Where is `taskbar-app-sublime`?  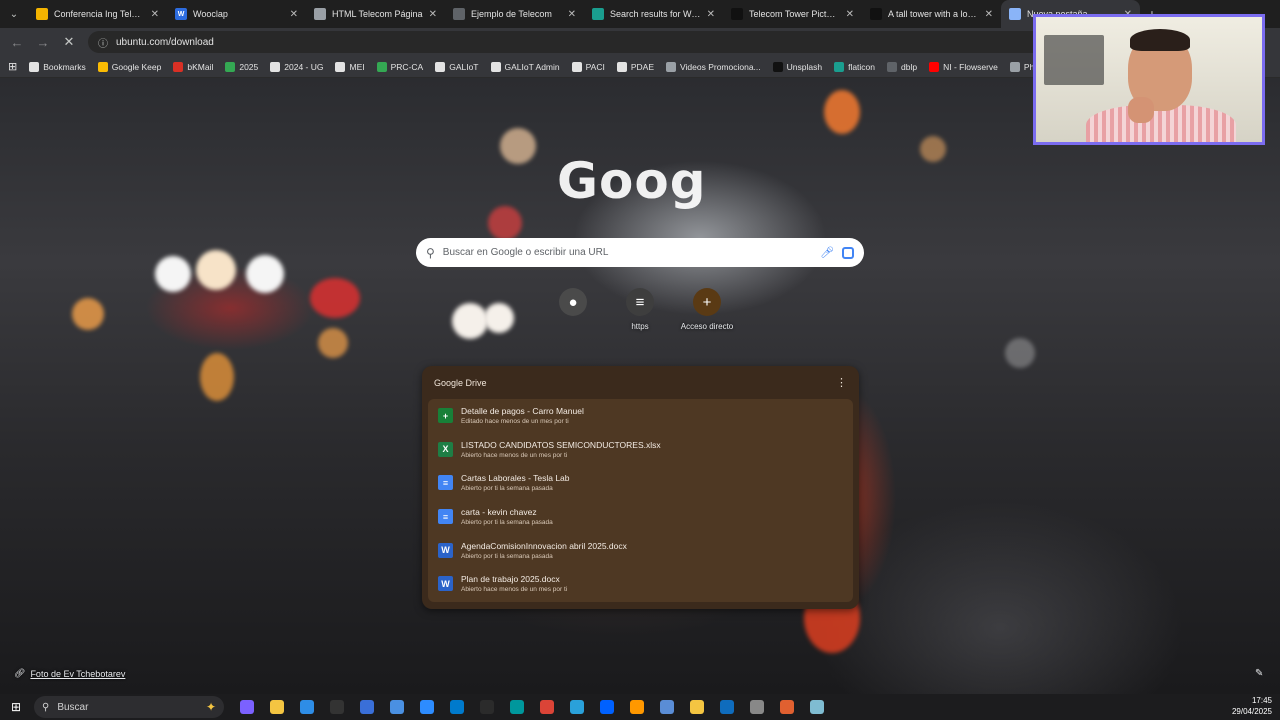
taskbar-app-sublime is located at coordinates (637, 707).